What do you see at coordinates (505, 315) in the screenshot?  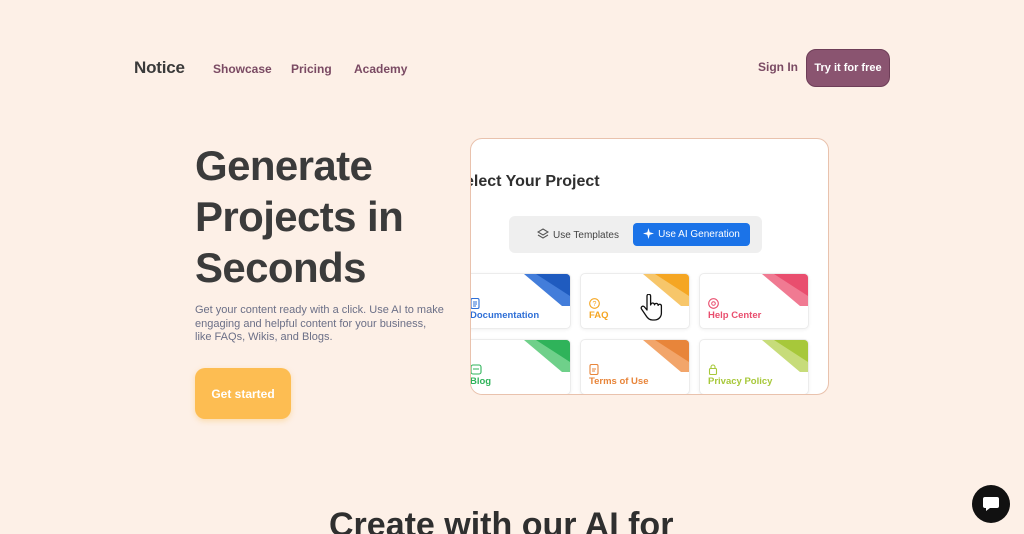 I see `tile-label: Documentation` at bounding box center [505, 315].